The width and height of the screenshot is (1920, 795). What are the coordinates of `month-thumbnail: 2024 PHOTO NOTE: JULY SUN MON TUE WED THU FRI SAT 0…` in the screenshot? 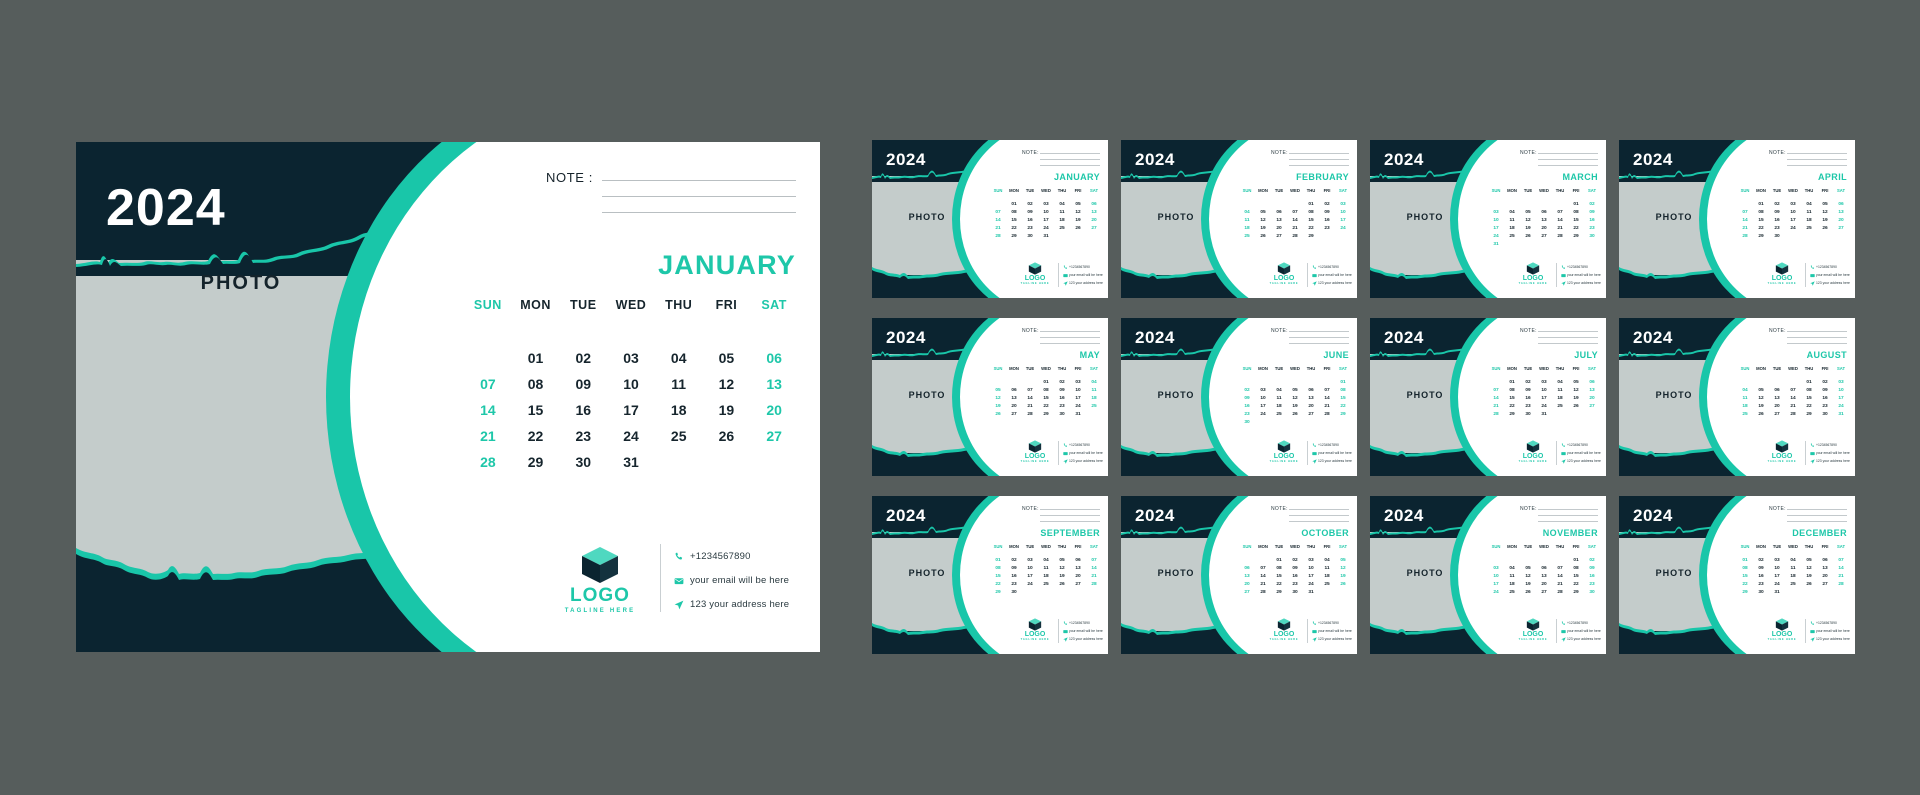 It's located at (1488, 397).